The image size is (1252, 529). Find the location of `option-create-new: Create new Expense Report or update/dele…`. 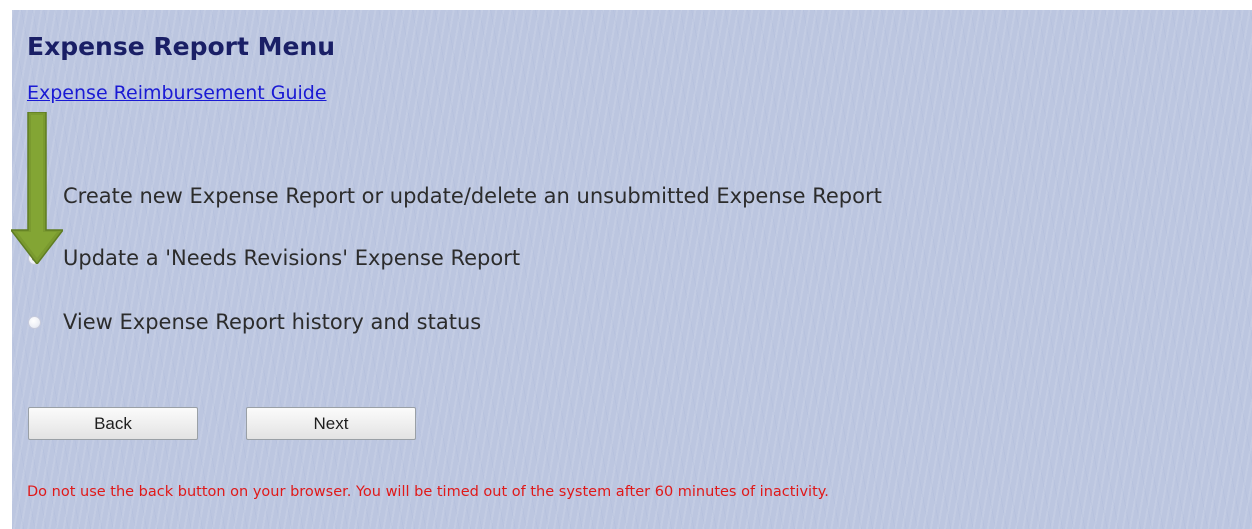

option-create-new: Create new Expense Report or update/dele… is located at coordinates (455, 196).